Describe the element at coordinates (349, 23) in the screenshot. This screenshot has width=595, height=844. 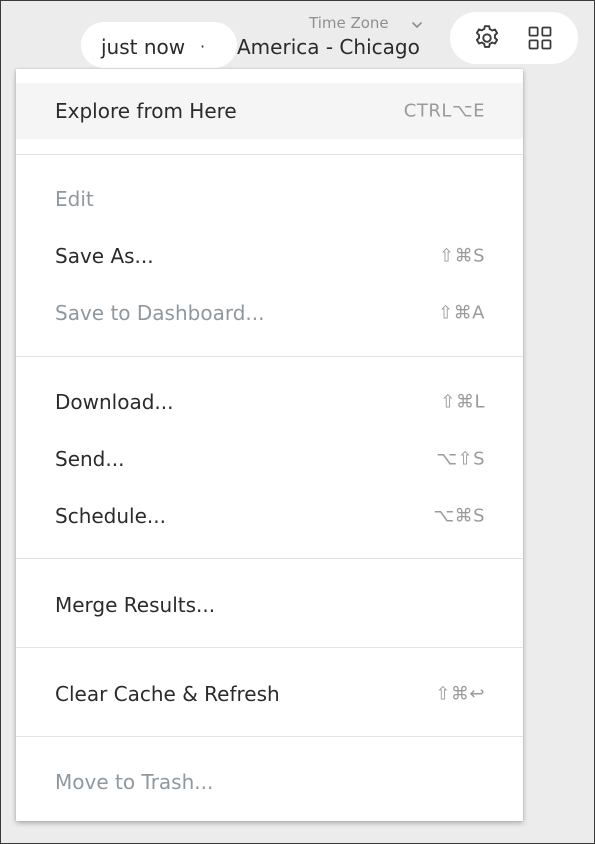
I see `timezone-label: Time Zone` at that location.